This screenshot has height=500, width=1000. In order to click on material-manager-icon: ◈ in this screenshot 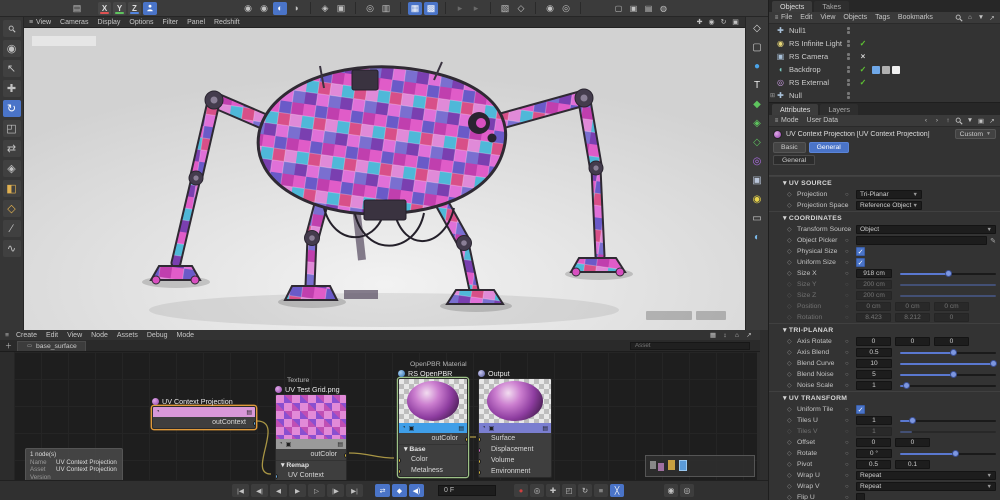, I will do `click(325, 8)`.